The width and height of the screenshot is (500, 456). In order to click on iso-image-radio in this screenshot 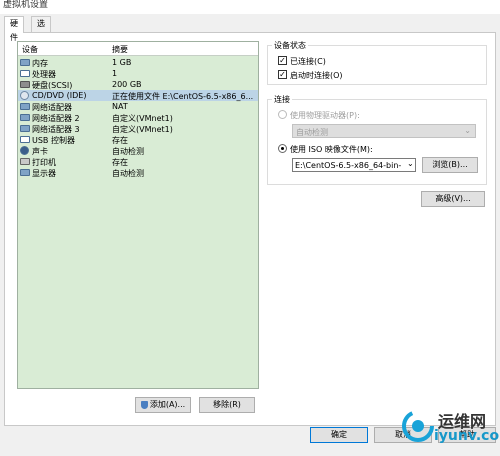, I will do `click(282, 148)`.